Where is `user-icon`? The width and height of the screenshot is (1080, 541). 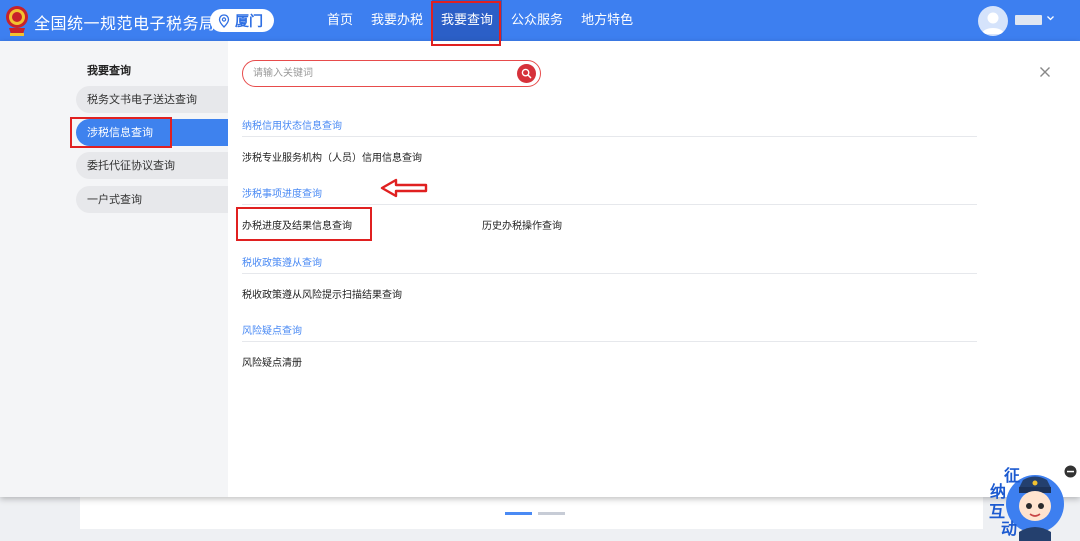
user-icon is located at coordinates (993, 23).